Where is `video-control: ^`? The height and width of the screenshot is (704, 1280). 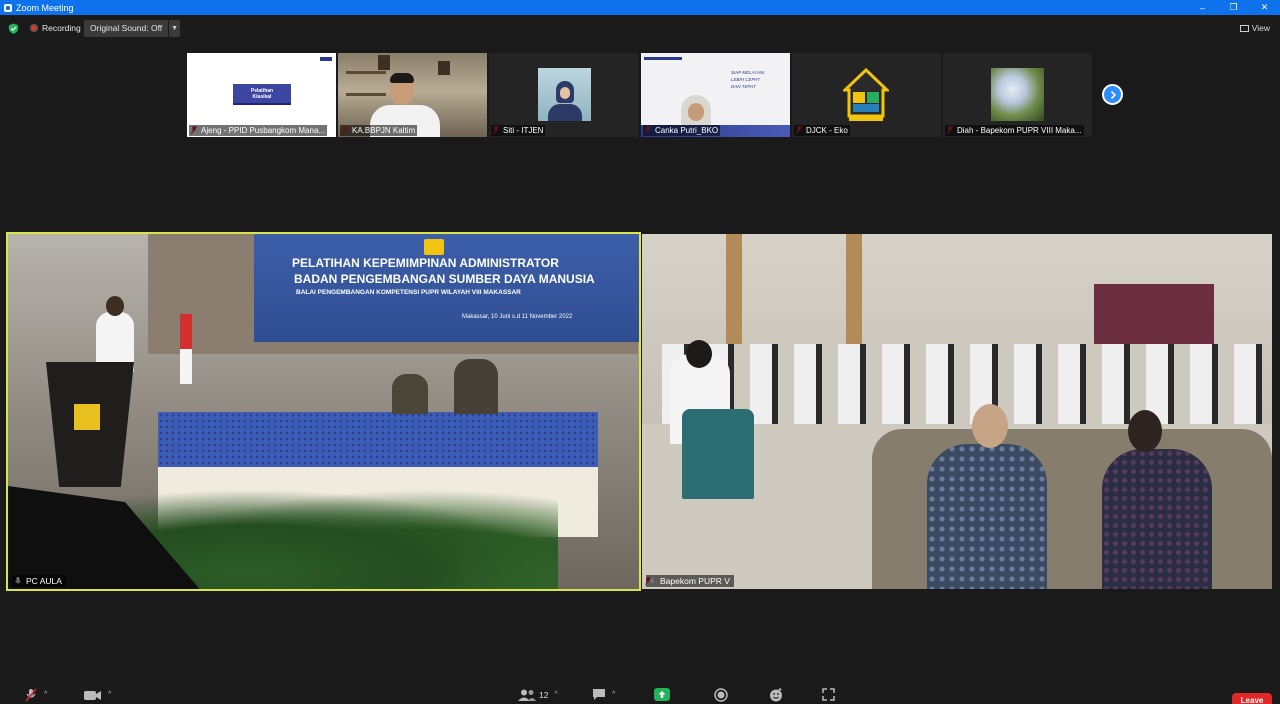 video-control: ^ is located at coordinates (97, 694).